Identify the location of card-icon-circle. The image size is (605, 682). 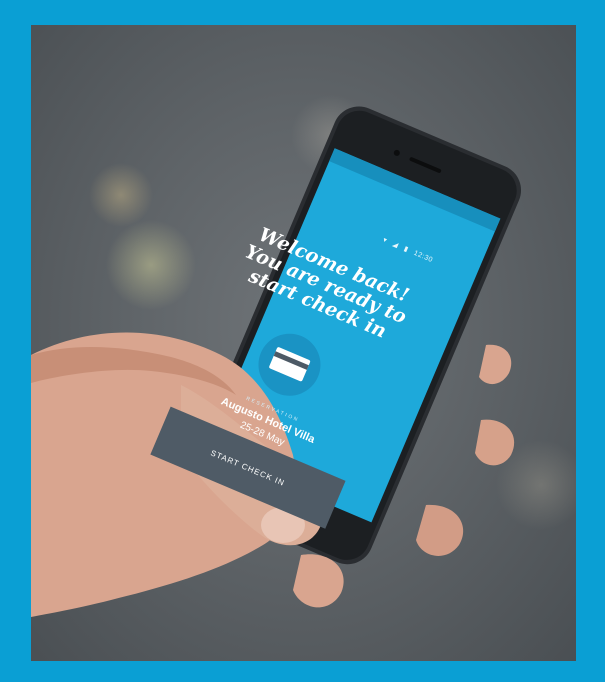
(289, 365).